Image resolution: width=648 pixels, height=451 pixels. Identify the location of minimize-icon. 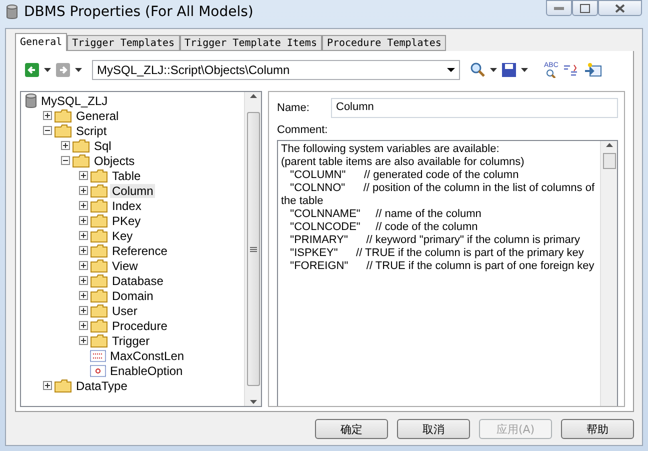
(559, 8).